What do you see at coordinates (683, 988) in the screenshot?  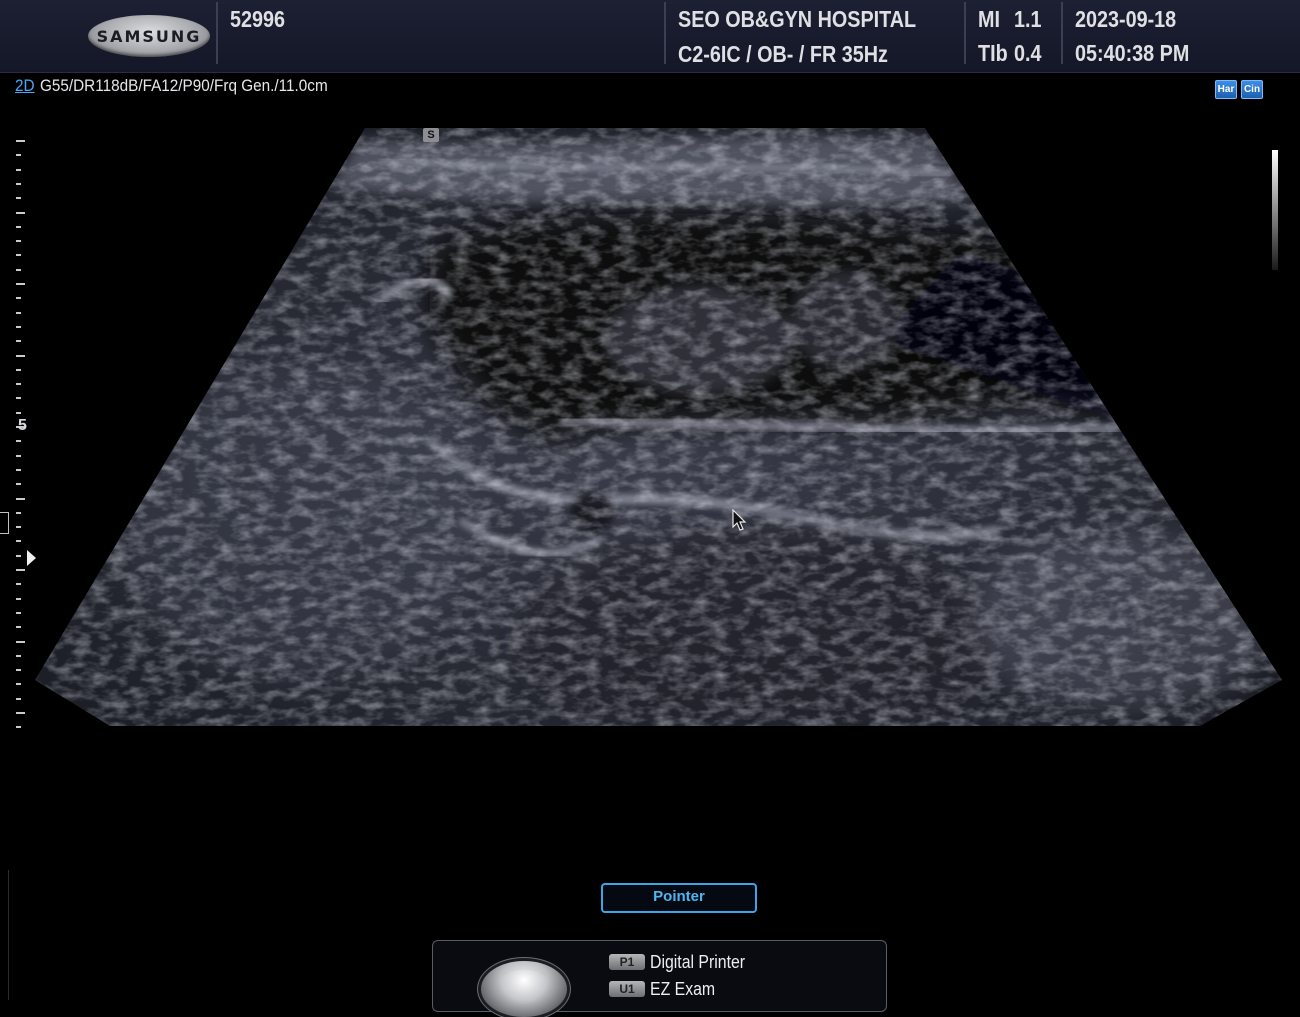 I see `key-label-ez-exam: EZ Exam` at bounding box center [683, 988].